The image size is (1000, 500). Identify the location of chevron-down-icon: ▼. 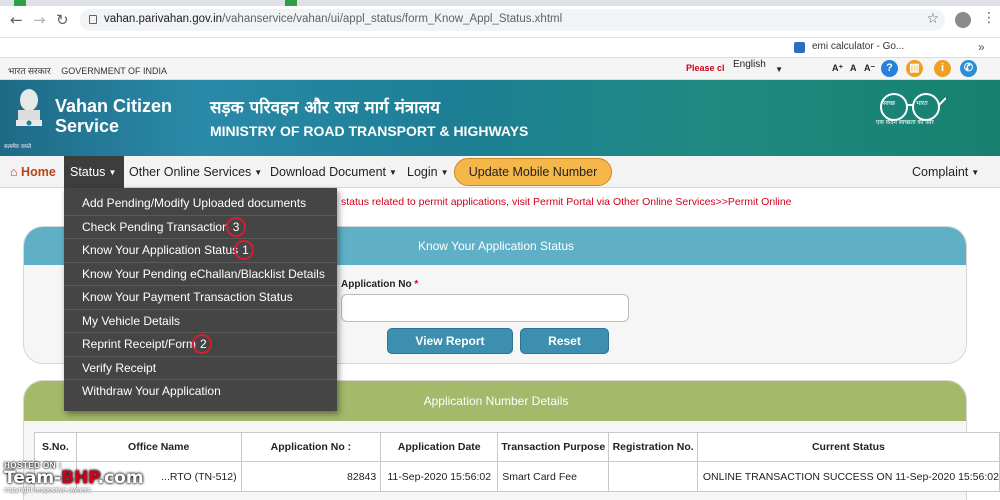
(779, 69).